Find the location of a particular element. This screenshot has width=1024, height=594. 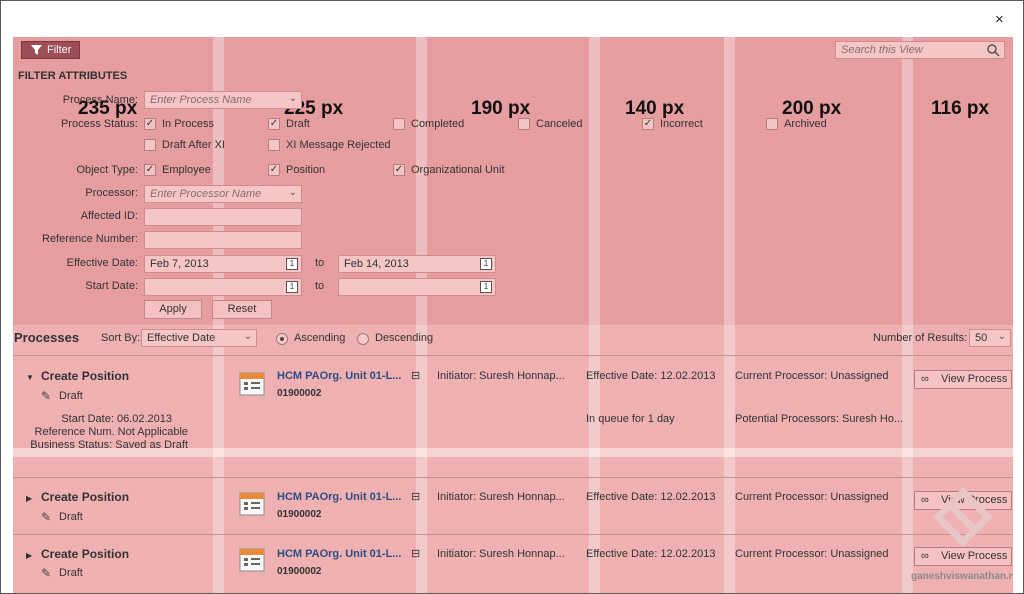

search-input: Search this View is located at coordinates (920, 50).